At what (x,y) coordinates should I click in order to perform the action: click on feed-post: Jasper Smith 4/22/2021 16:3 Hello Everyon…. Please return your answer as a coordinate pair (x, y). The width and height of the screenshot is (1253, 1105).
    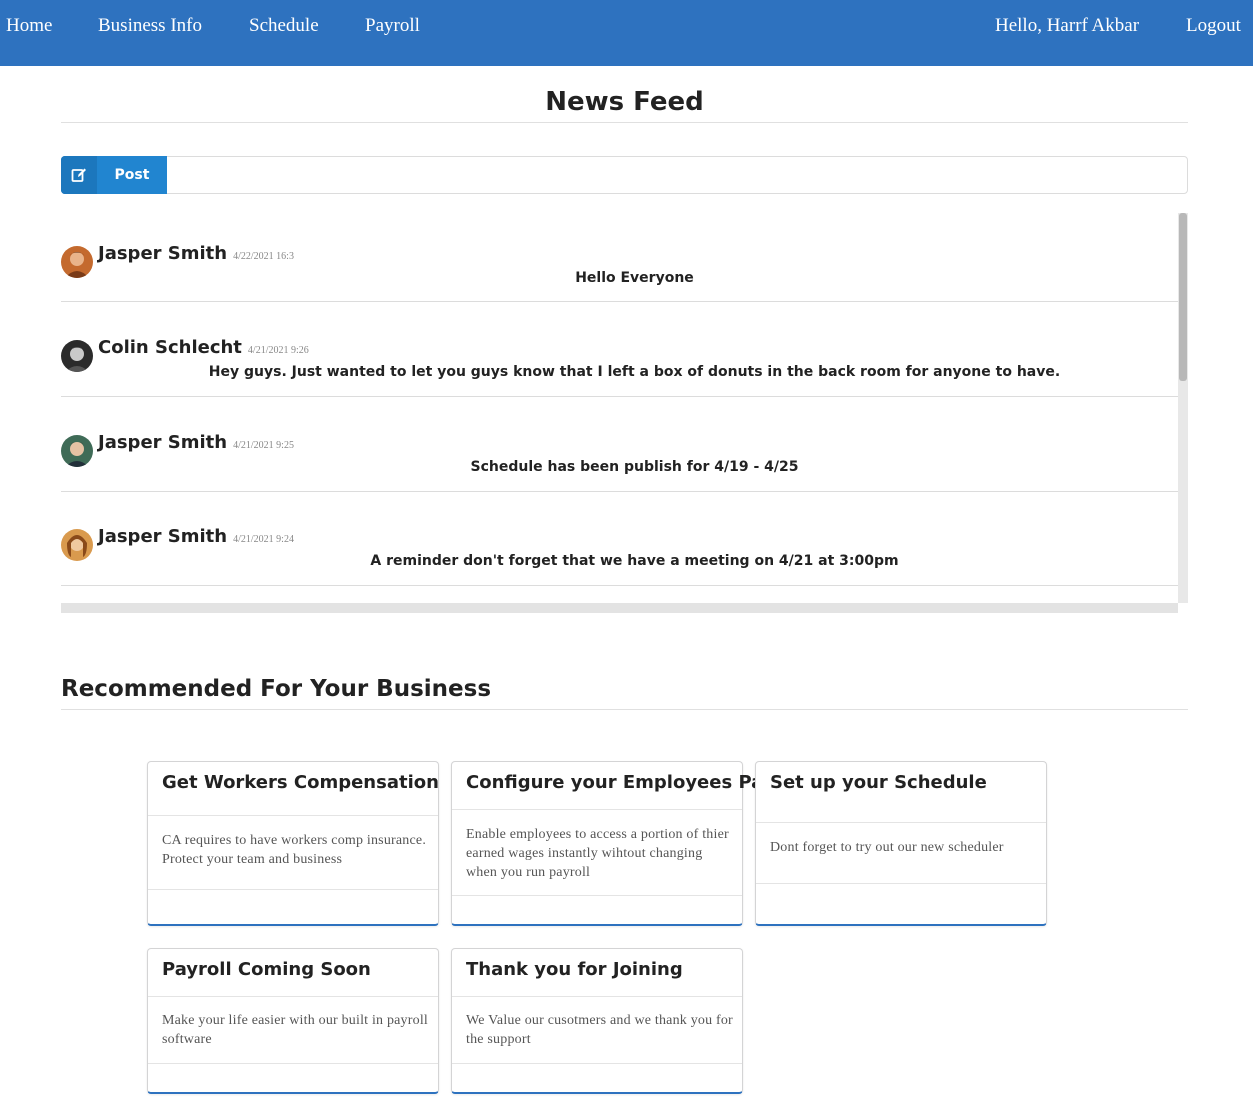
    Looking at the image, I should click on (619, 257).